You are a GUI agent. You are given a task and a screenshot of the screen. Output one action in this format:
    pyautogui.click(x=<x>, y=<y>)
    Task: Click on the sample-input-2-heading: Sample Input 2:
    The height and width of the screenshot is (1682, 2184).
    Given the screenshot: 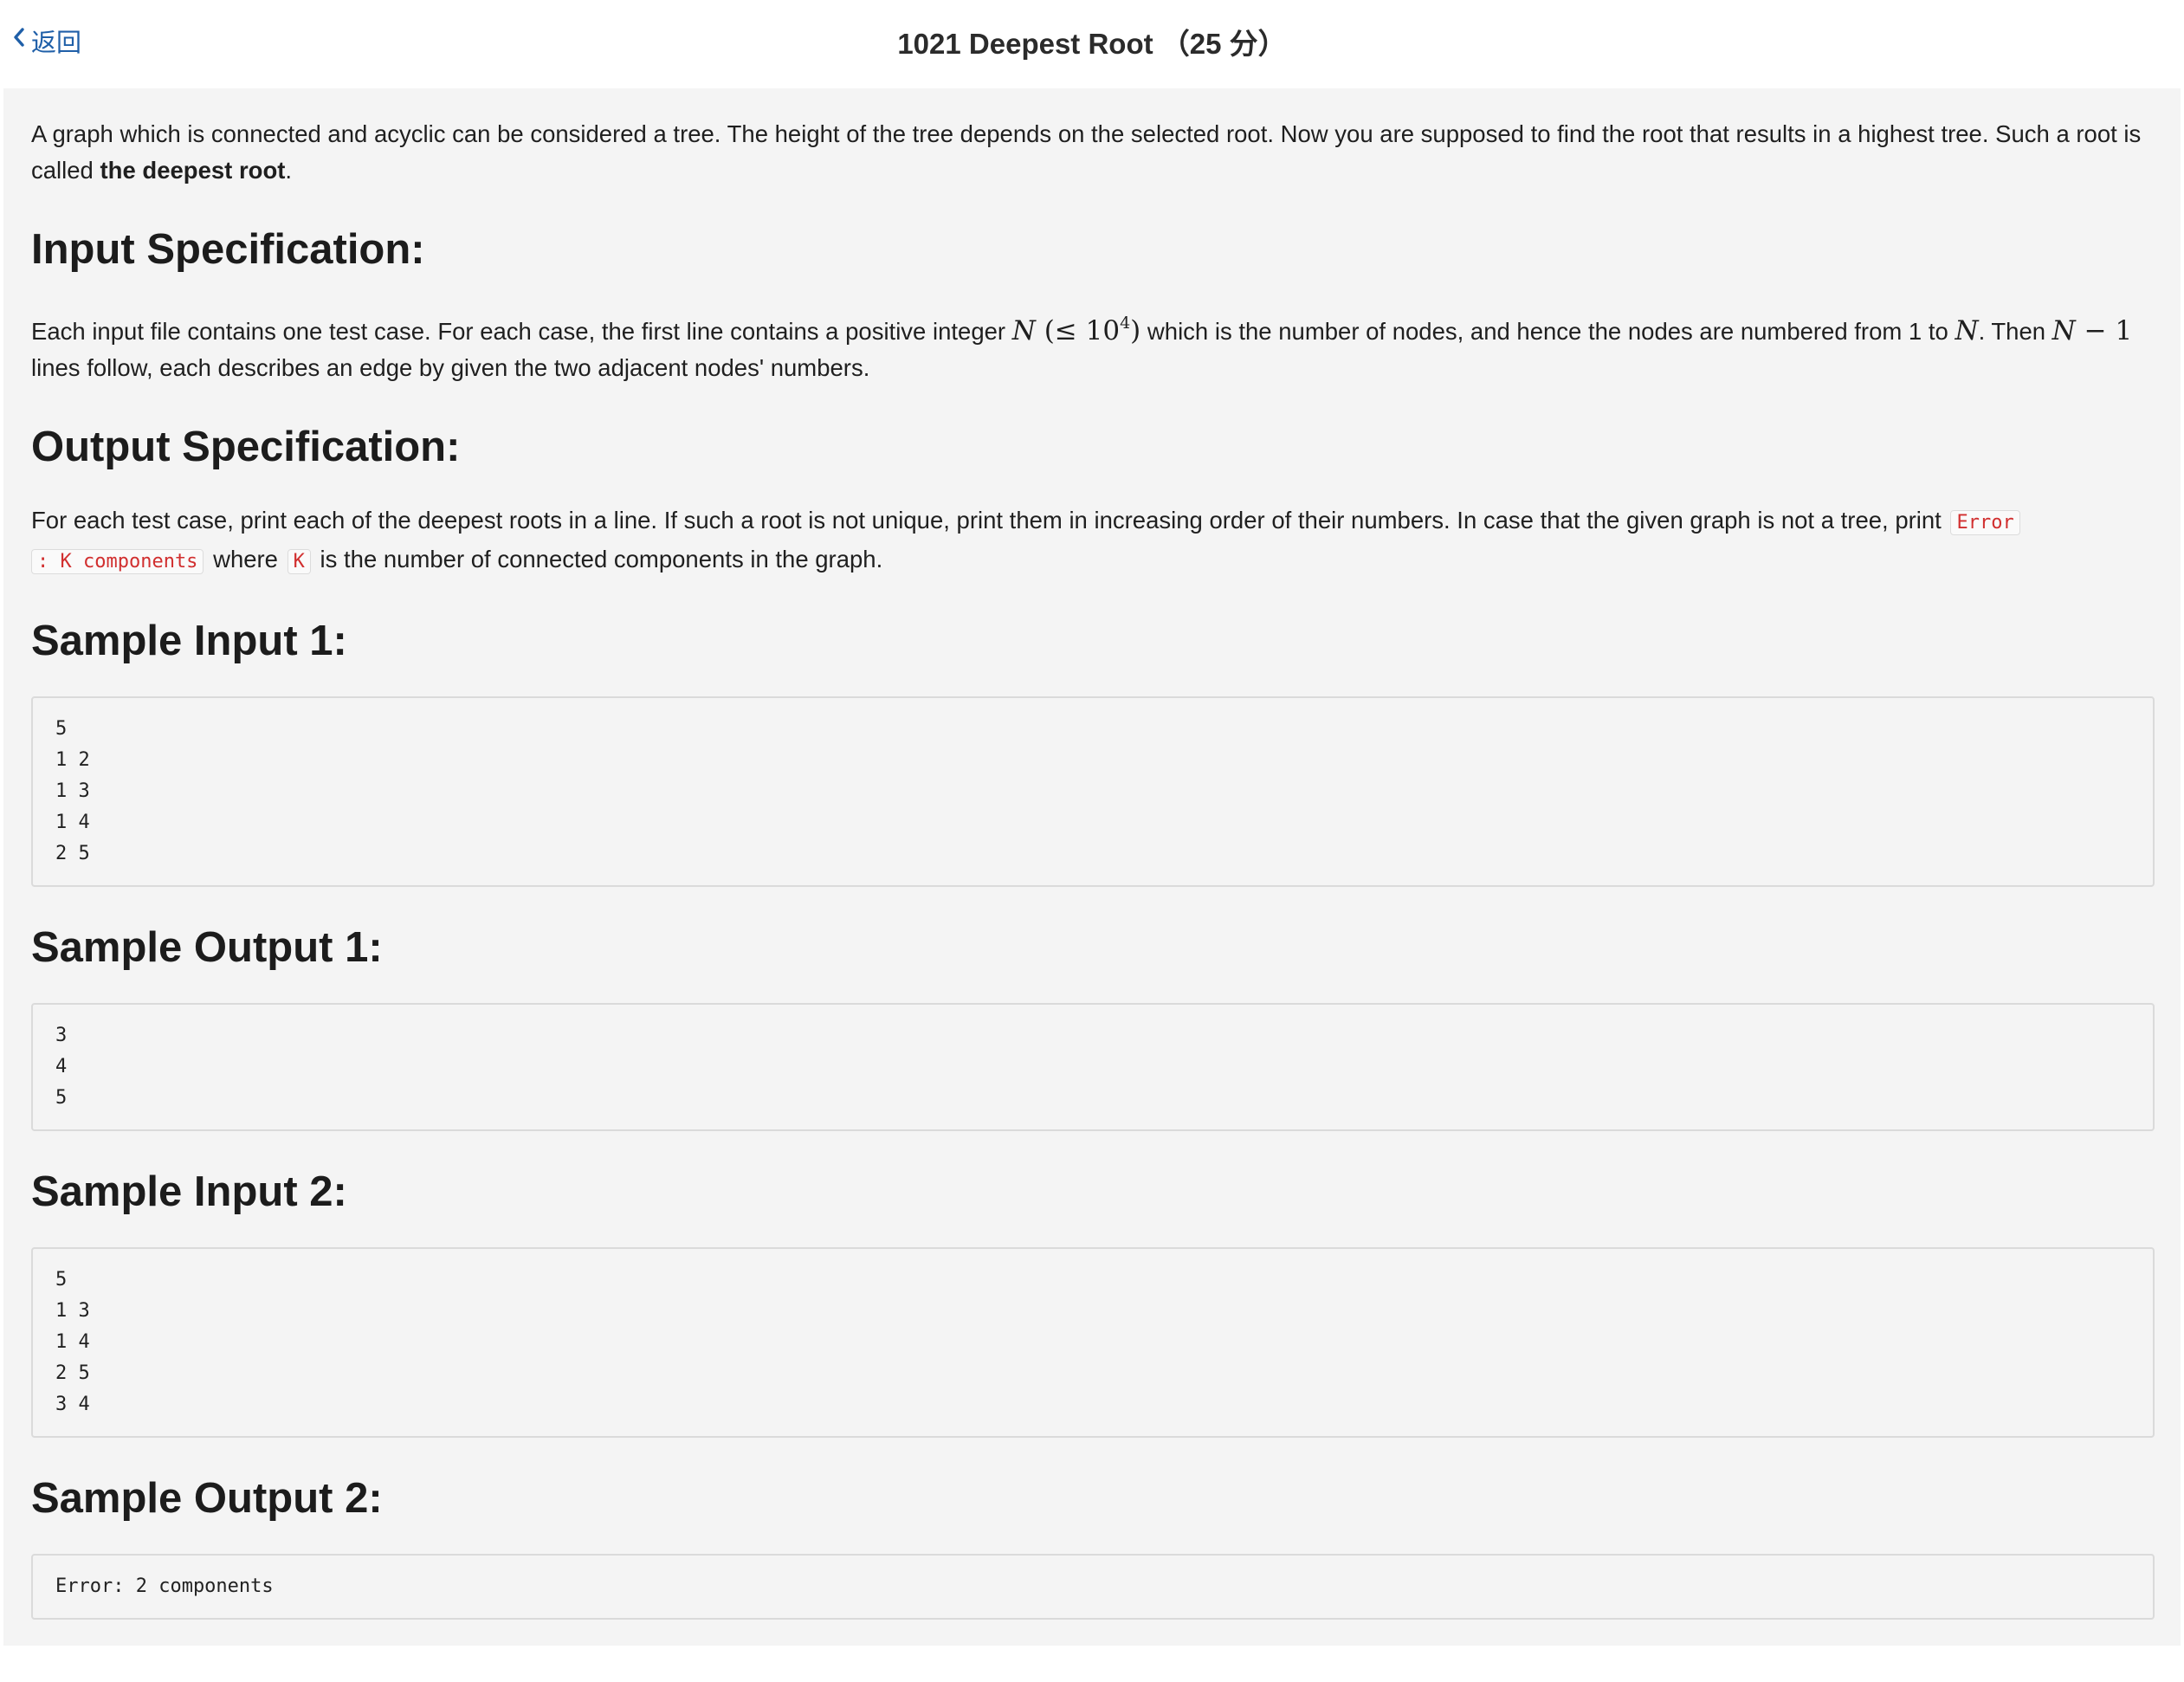 What is the action you would take?
    pyautogui.click(x=189, y=1191)
    